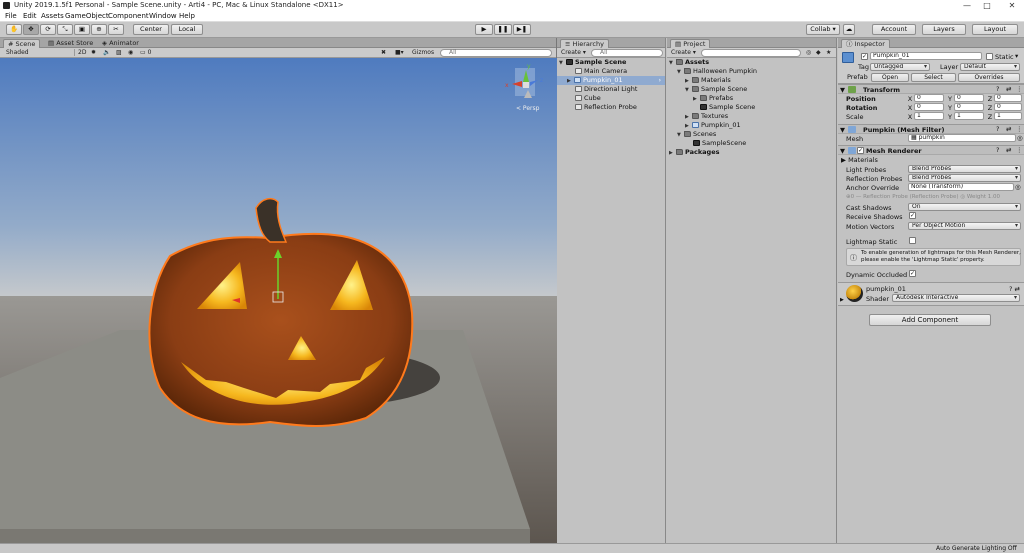 The height and width of the screenshot is (553, 1024). What do you see at coordinates (818, 52) in the screenshot?
I see `filter-label-icon: ◆` at bounding box center [818, 52].